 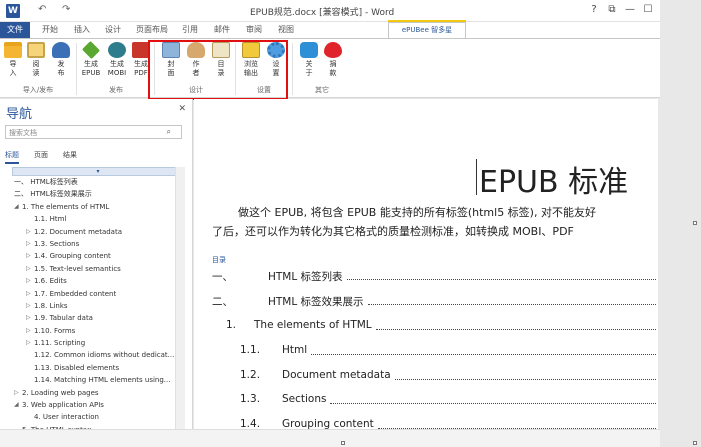 What do you see at coordinates (630, 9) in the screenshot?
I see `minimize-icon: —` at bounding box center [630, 9].